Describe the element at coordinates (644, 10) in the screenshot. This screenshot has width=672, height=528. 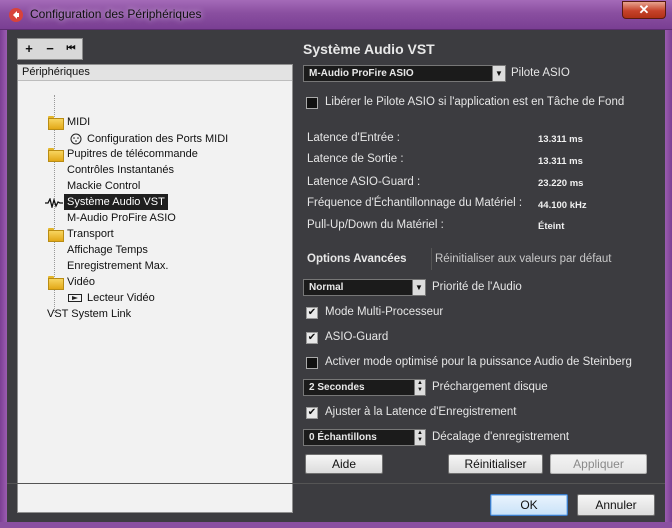
I see `close-button: ✕` at that location.